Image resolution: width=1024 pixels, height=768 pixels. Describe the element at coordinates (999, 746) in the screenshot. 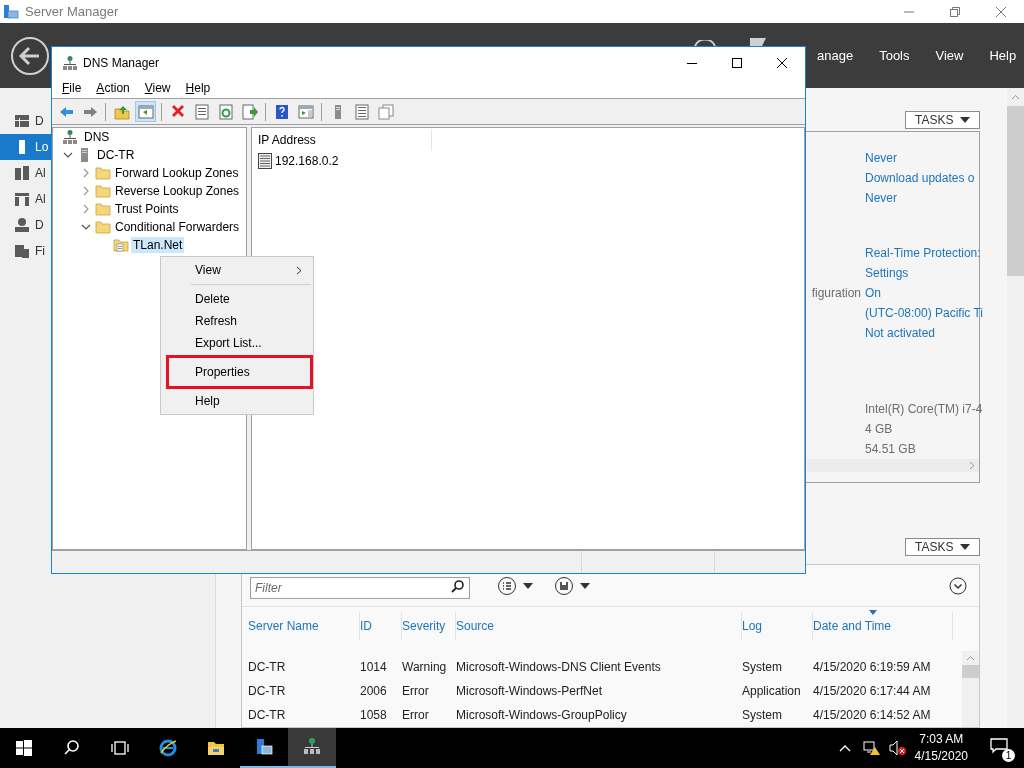

I see `notification-icon` at that location.